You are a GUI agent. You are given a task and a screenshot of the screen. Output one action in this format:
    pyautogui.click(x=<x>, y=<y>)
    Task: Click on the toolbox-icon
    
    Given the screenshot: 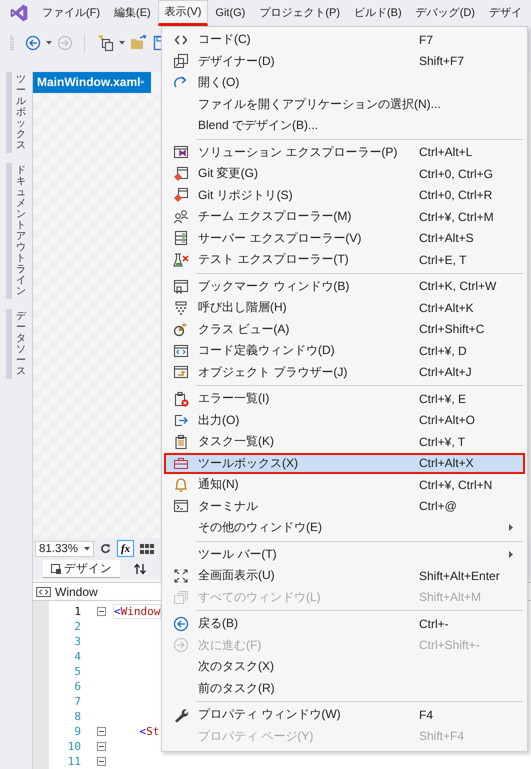 What is the action you would take?
    pyautogui.click(x=181, y=463)
    